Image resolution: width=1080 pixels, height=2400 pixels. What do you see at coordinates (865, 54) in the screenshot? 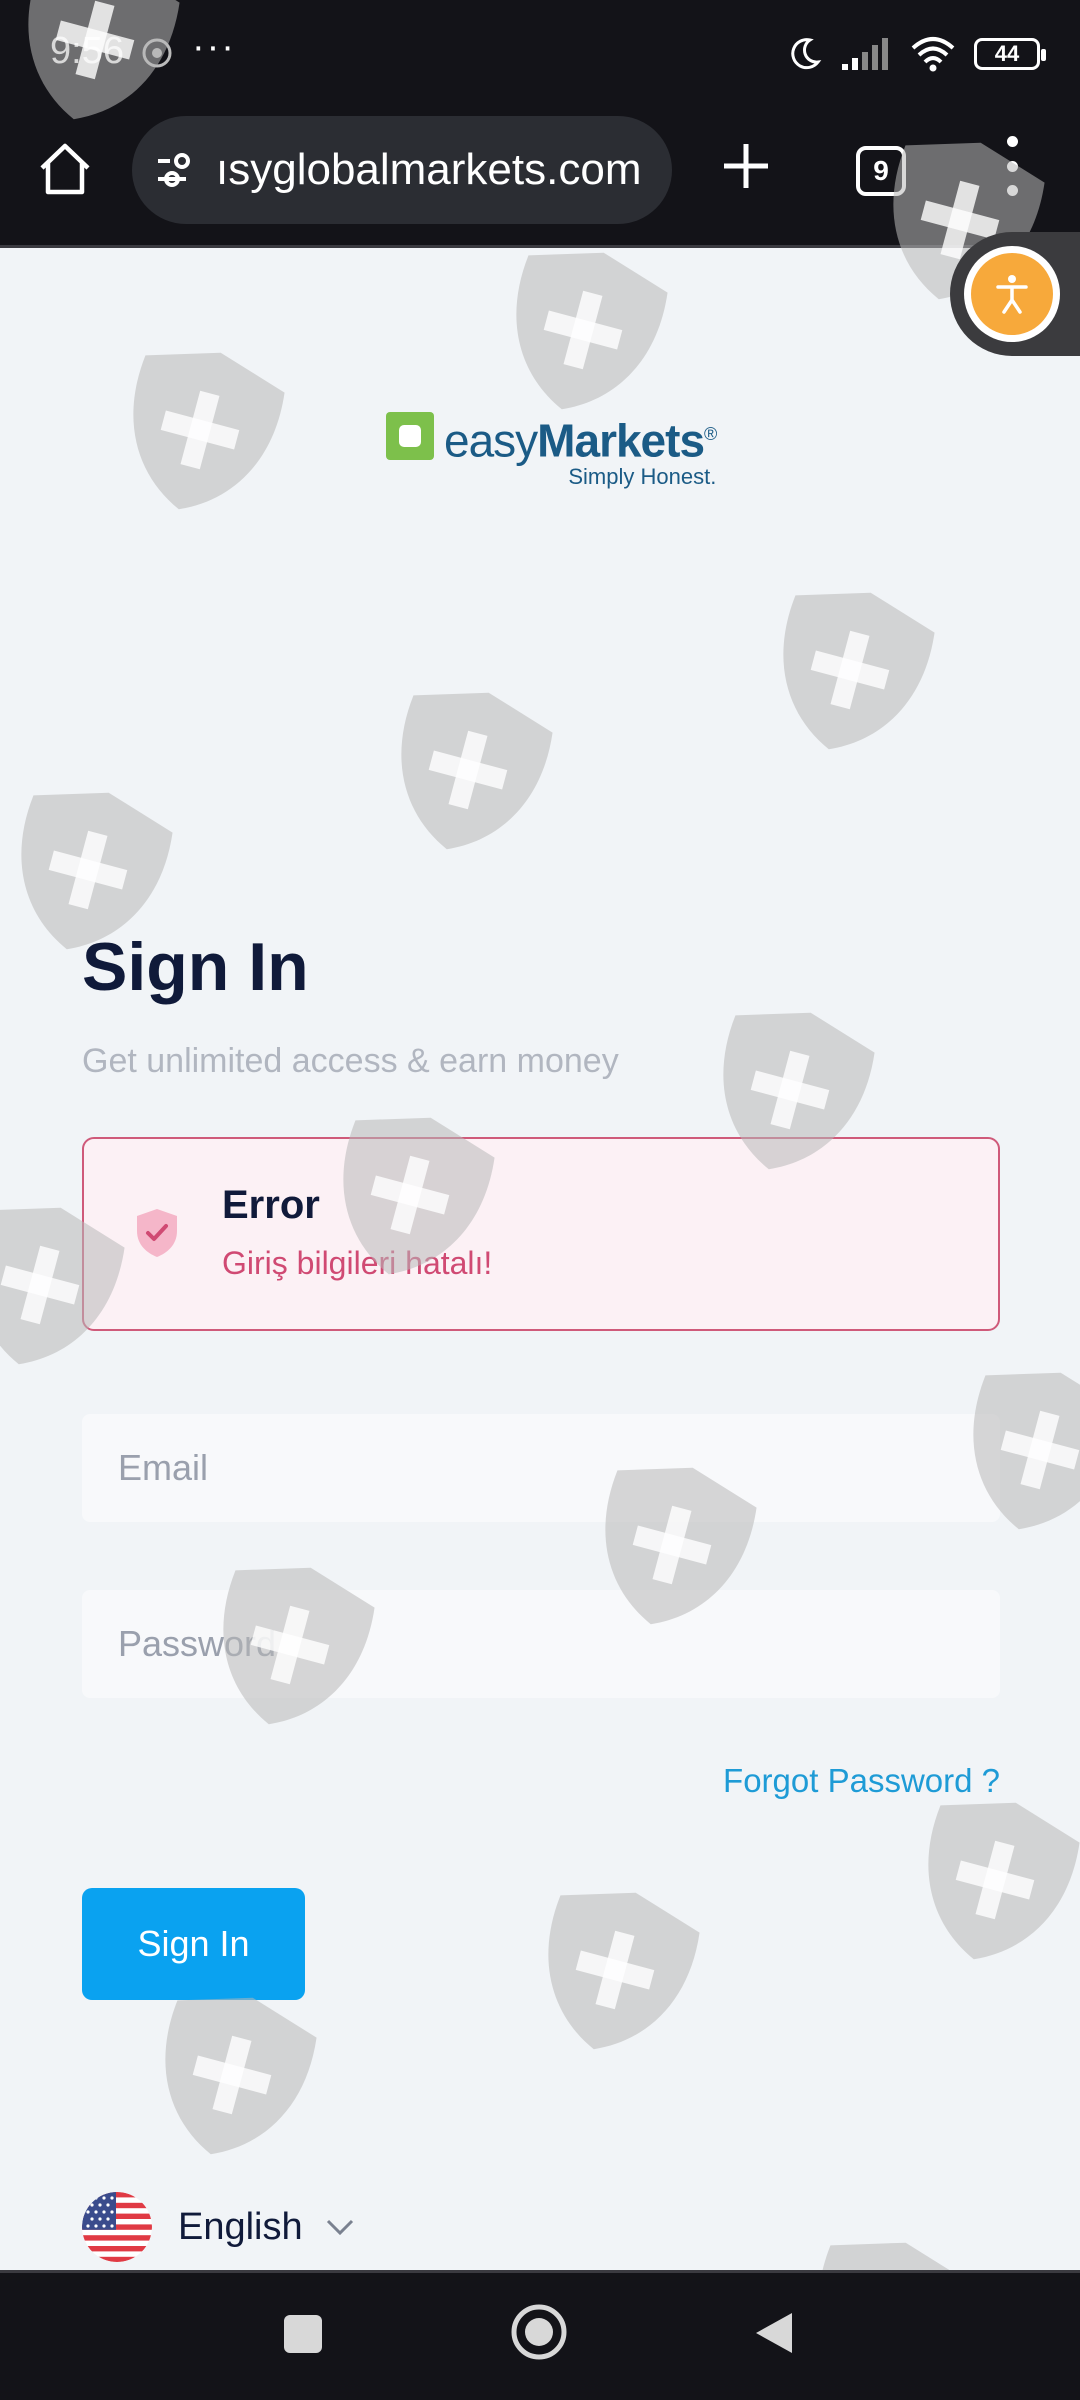
I see `signal-icon` at bounding box center [865, 54].